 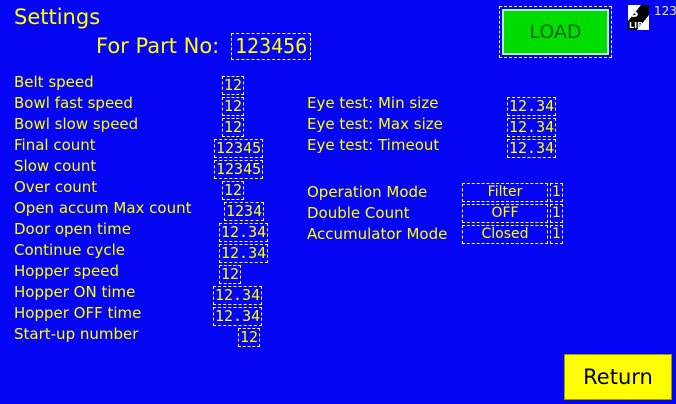 I want to click on eye-test-label: Eye test: Max size, so click(x=375, y=124).